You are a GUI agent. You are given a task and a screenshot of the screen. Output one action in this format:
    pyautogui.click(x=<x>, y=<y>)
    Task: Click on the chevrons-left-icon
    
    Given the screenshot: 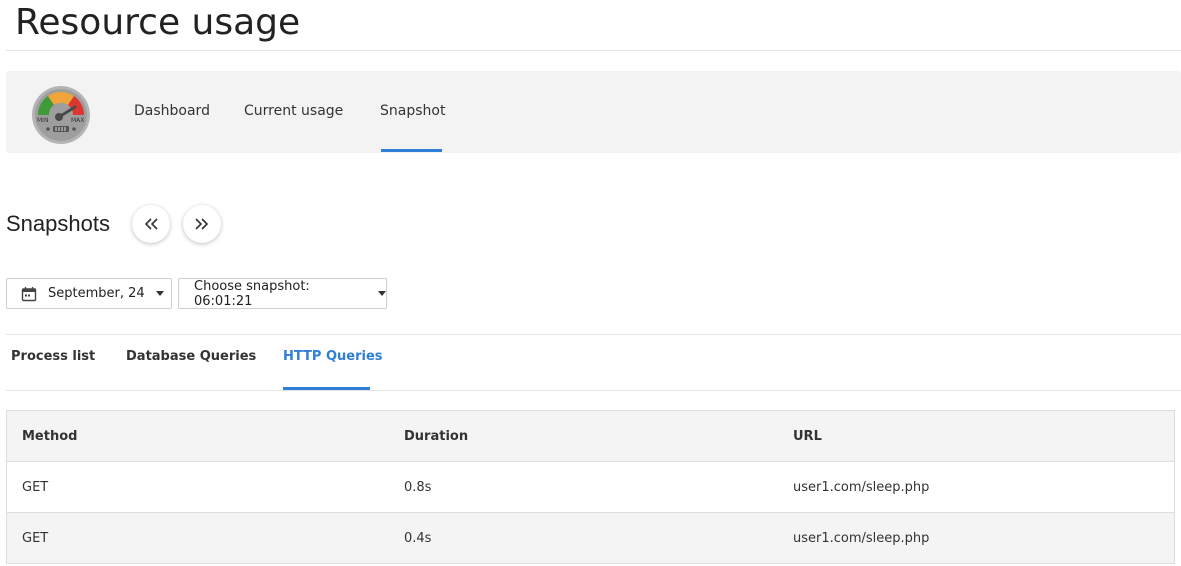 What is the action you would take?
    pyautogui.click(x=151, y=224)
    